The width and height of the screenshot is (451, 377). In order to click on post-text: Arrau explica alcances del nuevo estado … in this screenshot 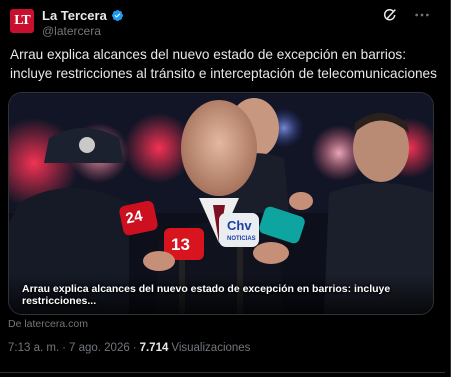, I will do `click(223, 64)`.